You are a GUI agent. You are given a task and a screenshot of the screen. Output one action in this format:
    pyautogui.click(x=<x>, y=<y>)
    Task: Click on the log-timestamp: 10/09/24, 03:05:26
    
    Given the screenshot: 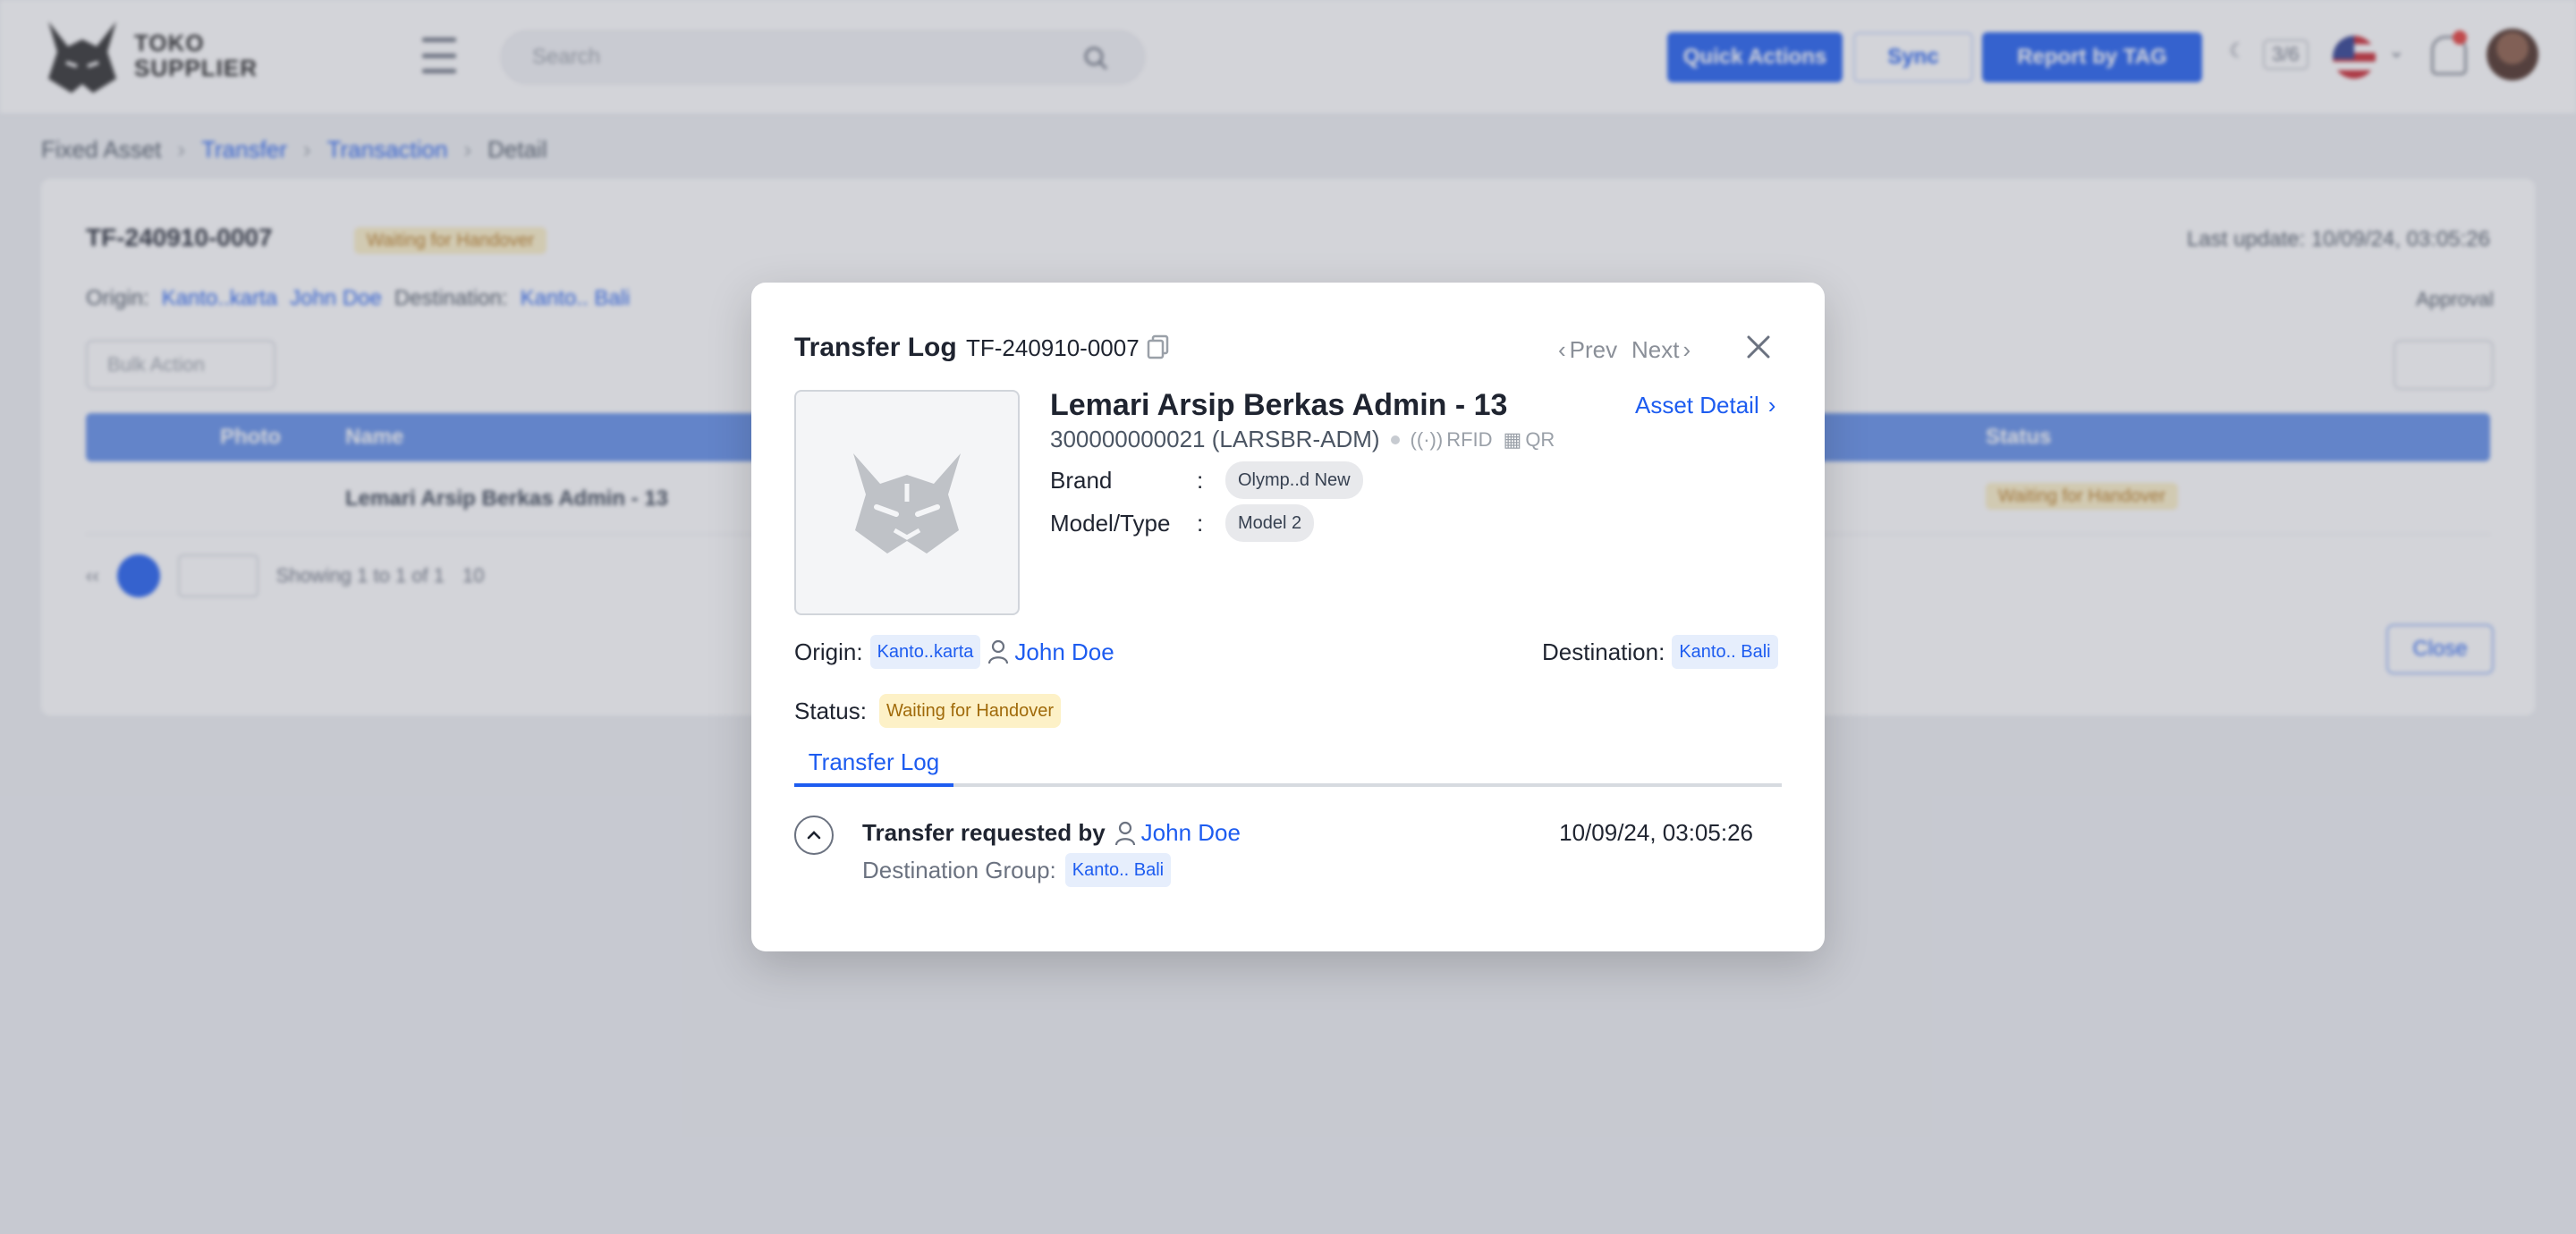 What is the action you would take?
    pyautogui.click(x=1656, y=832)
    